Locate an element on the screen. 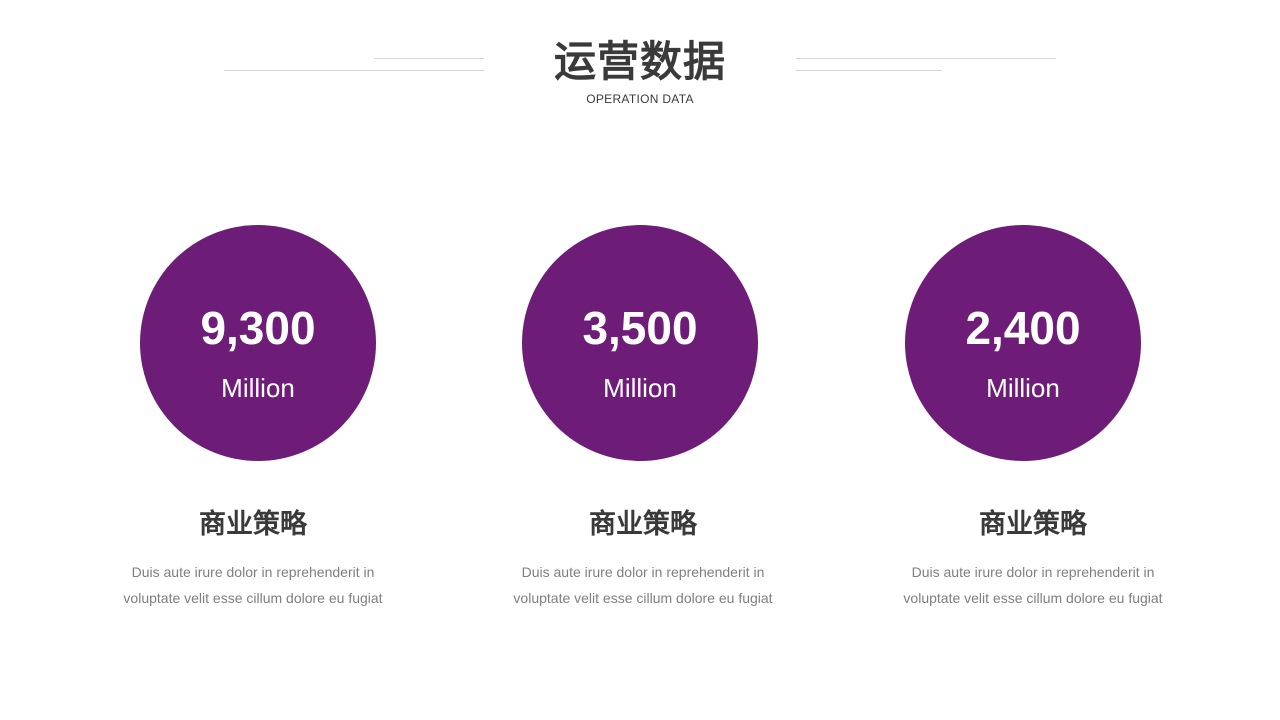 The image size is (1280, 720). stat-circle-3: 2,400 Million is located at coordinates (1023, 343).